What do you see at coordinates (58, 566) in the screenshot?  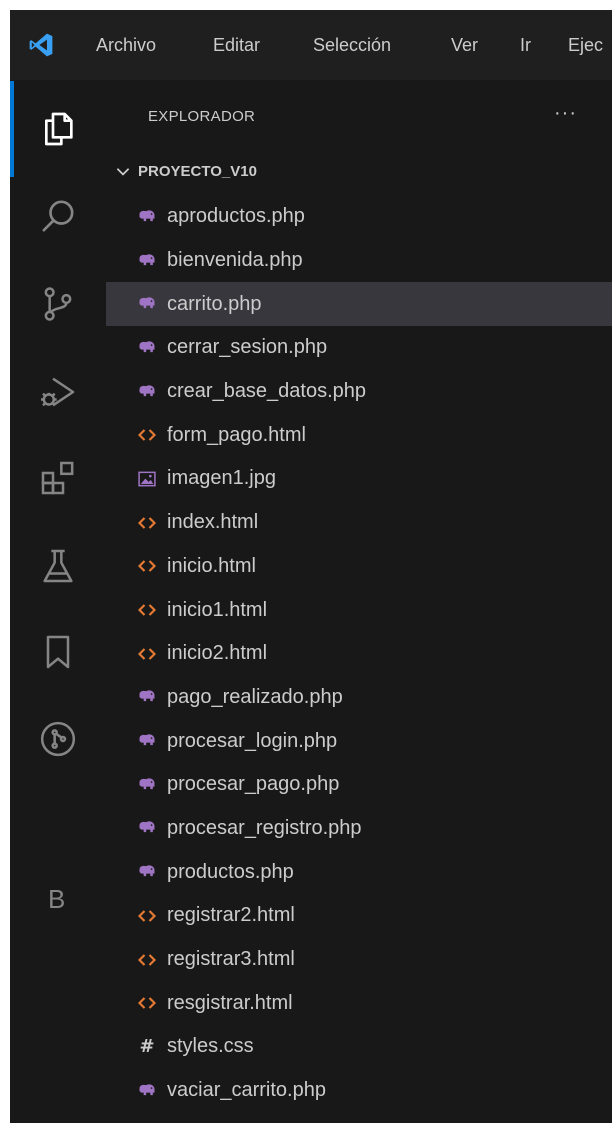 I see `testing-flask-icon` at bounding box center [58, 566].